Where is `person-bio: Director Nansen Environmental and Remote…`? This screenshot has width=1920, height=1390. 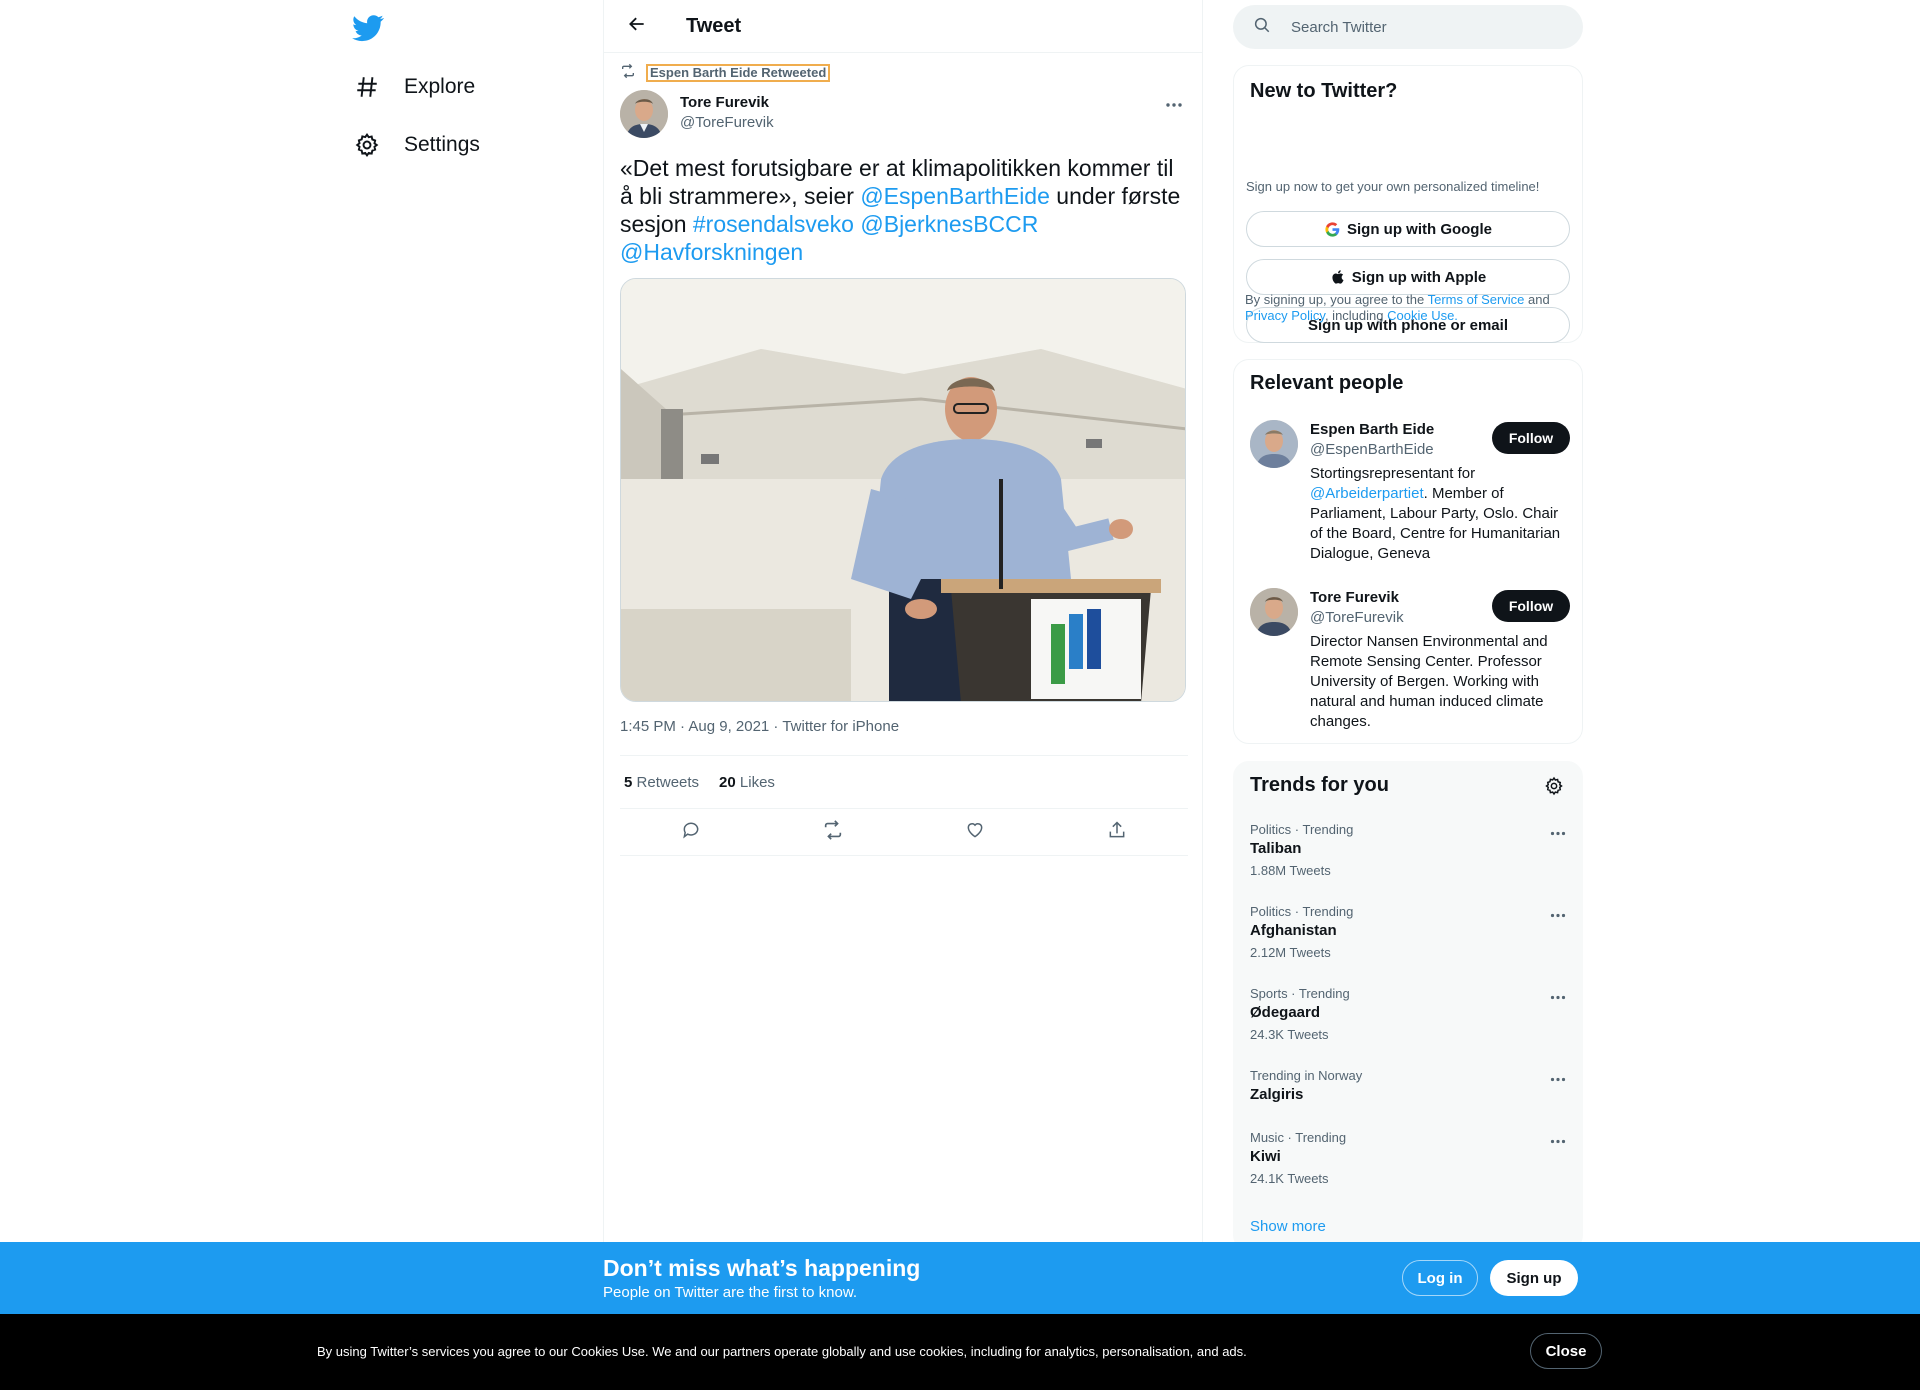
person-bio: Director Nansen Environmental and Remote… is located at coordinates (1429, 681).